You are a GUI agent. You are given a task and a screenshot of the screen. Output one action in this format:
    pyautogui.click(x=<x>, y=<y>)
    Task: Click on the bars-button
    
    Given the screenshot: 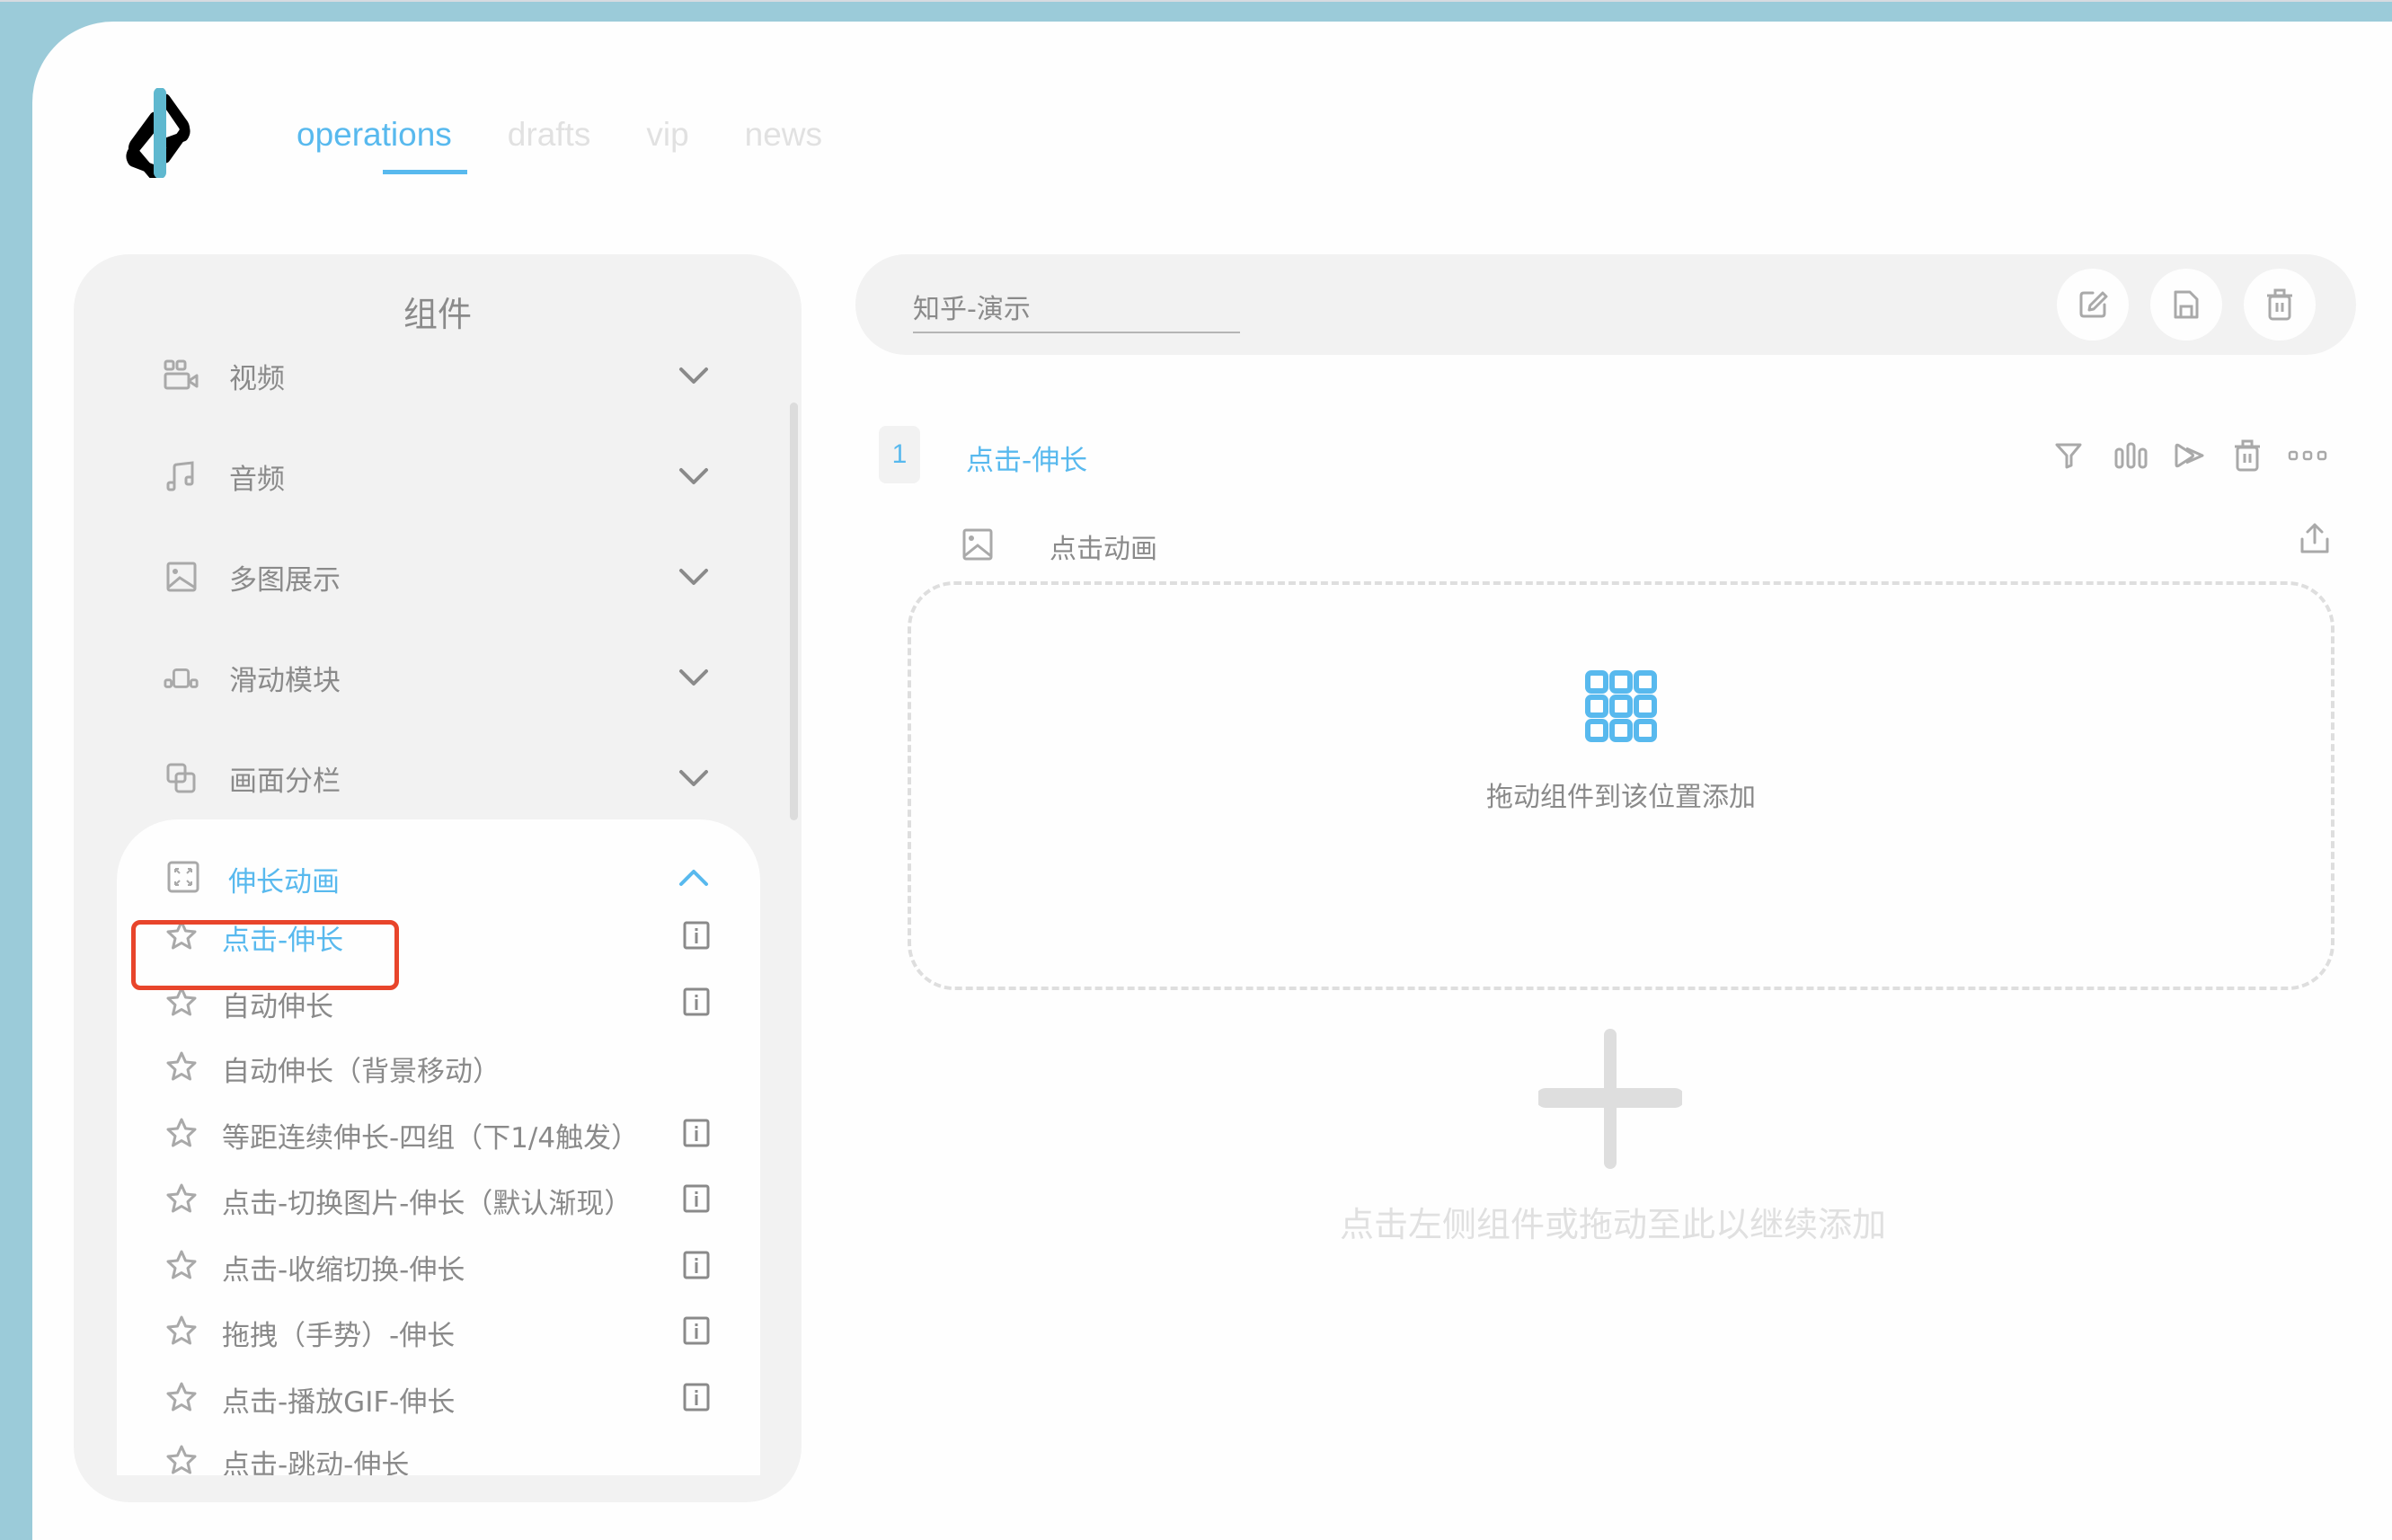 What is the action you would take?
    pyautogui.click(x=2131, y=456)
    